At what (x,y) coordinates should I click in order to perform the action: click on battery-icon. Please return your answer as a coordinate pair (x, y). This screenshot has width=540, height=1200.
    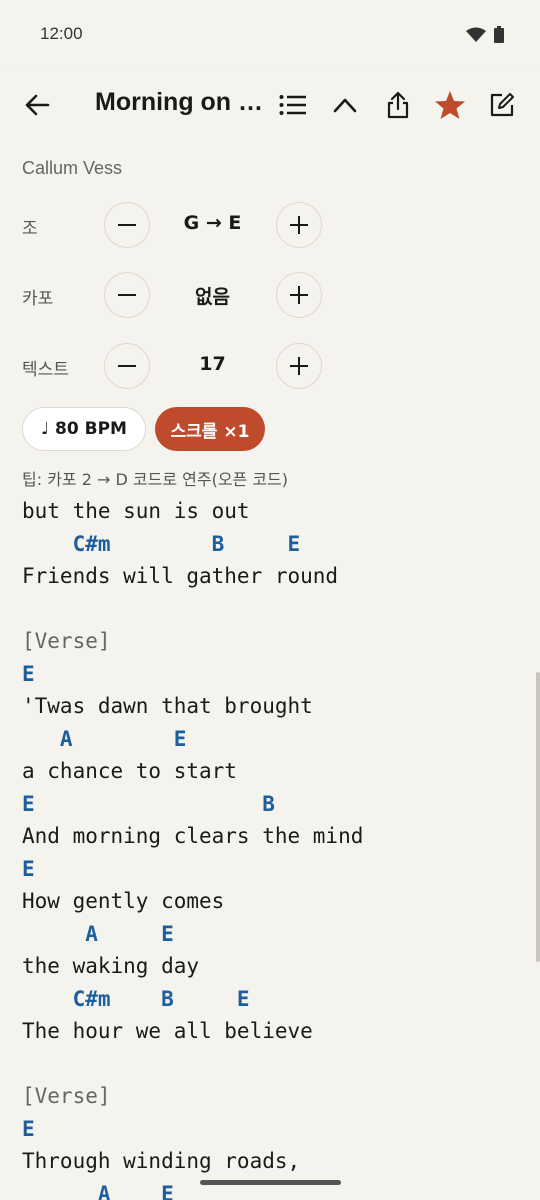
    Looking at the image, I should click on (499, 34).